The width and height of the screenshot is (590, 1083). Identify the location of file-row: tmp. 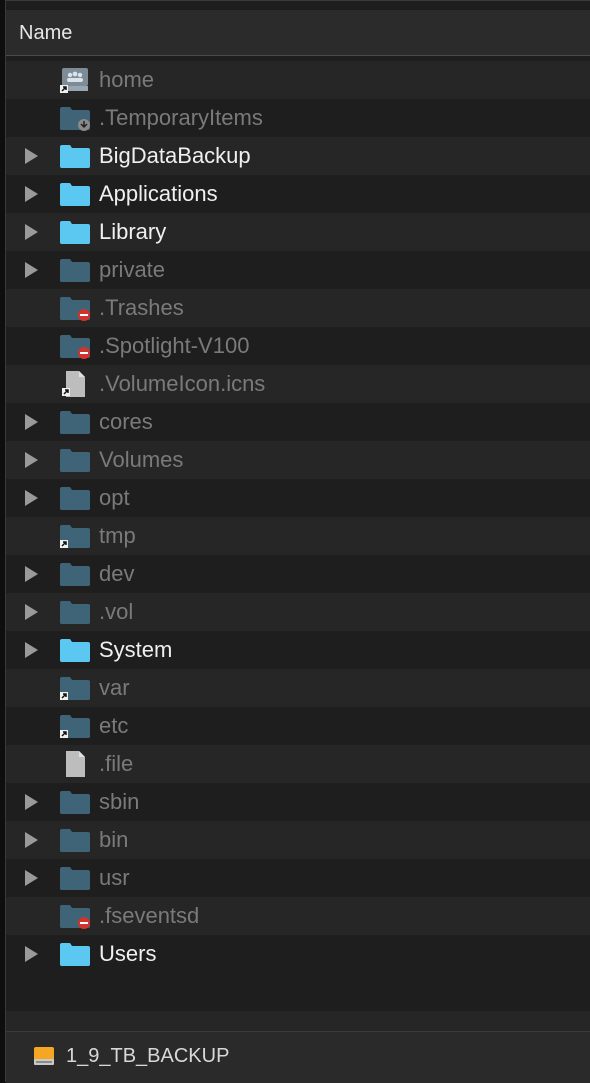
(298, 536).